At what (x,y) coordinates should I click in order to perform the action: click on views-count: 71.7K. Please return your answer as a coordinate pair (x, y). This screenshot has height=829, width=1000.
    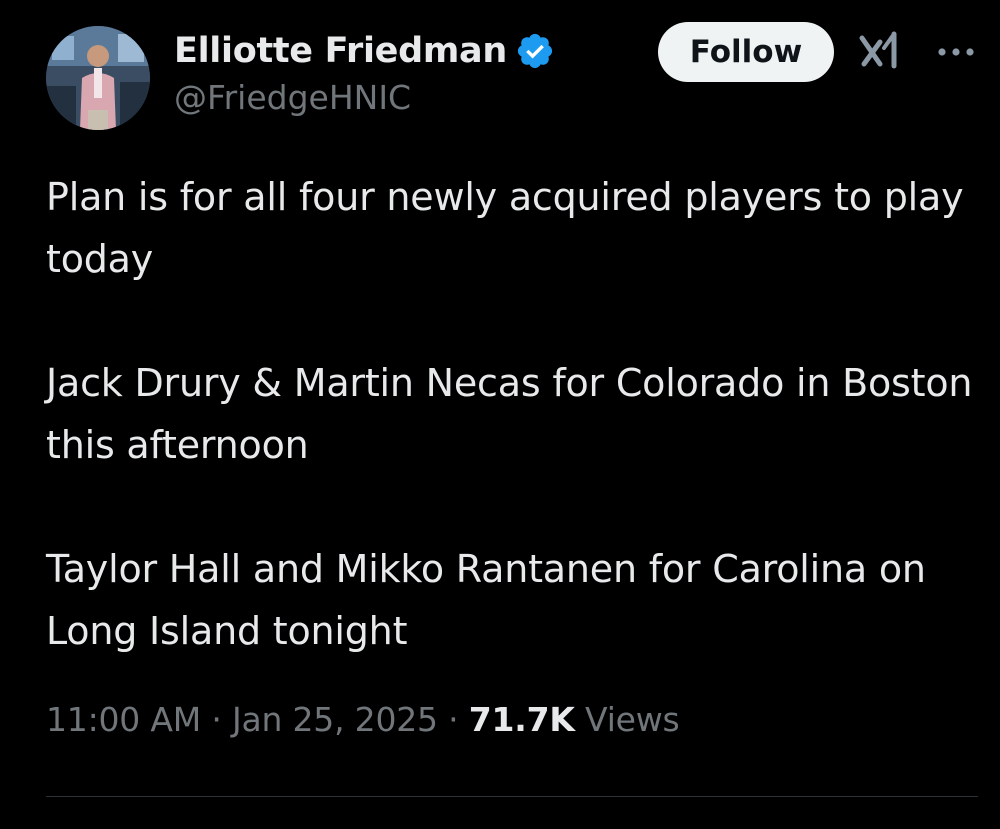
    Looking at the image, I should click on (521, 719).